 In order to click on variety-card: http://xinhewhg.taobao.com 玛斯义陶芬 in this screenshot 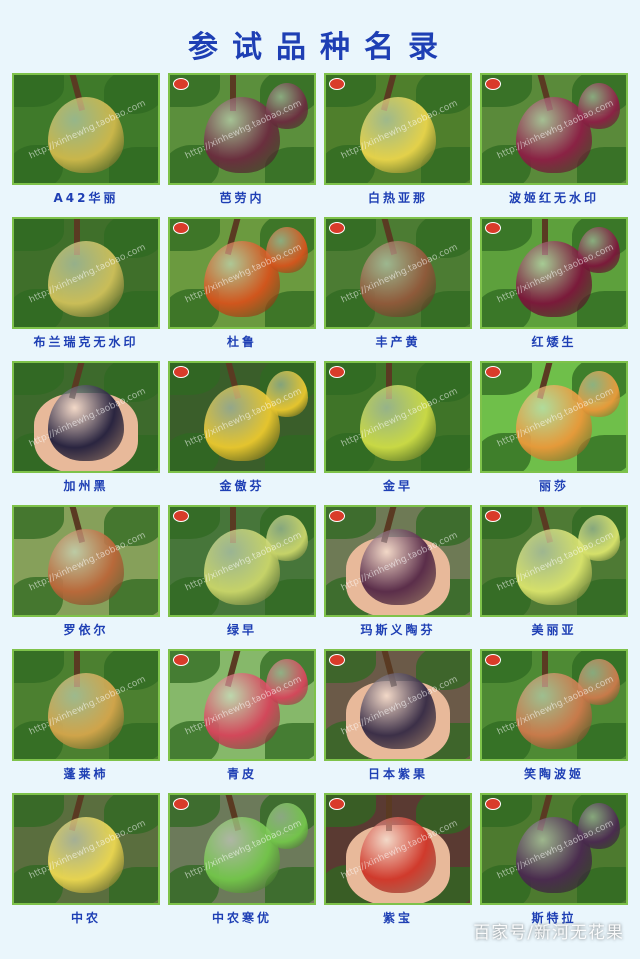, I will do `click(398, 577)`.